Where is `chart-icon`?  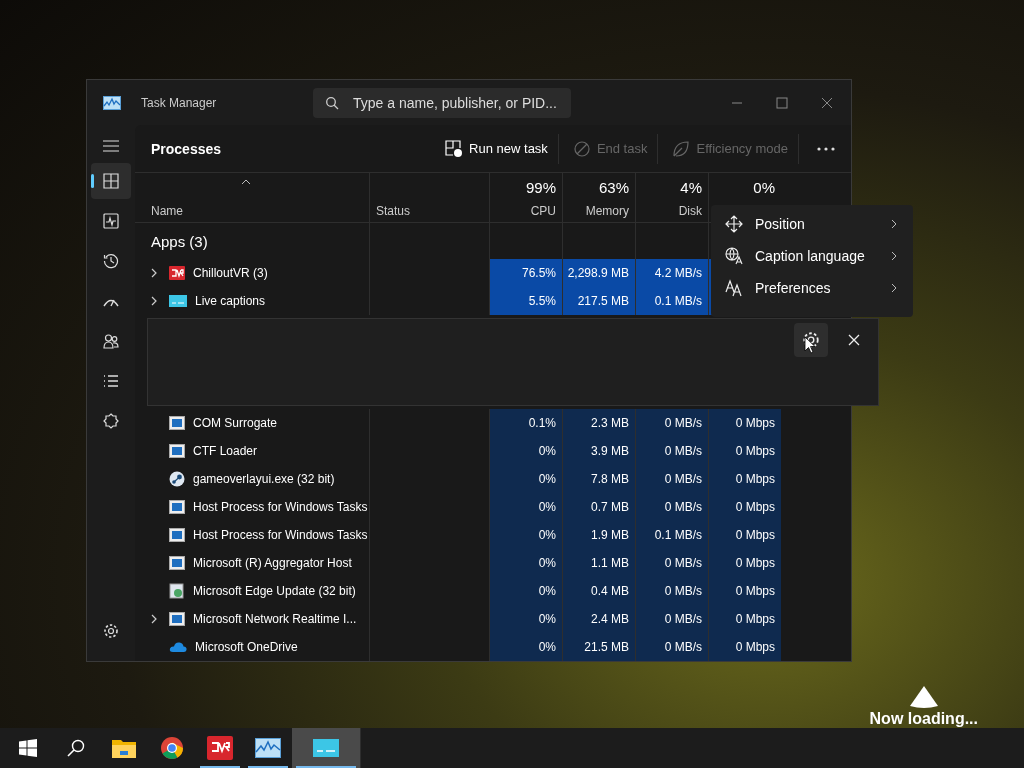 chart-icon is located at coordinates (112, 102).